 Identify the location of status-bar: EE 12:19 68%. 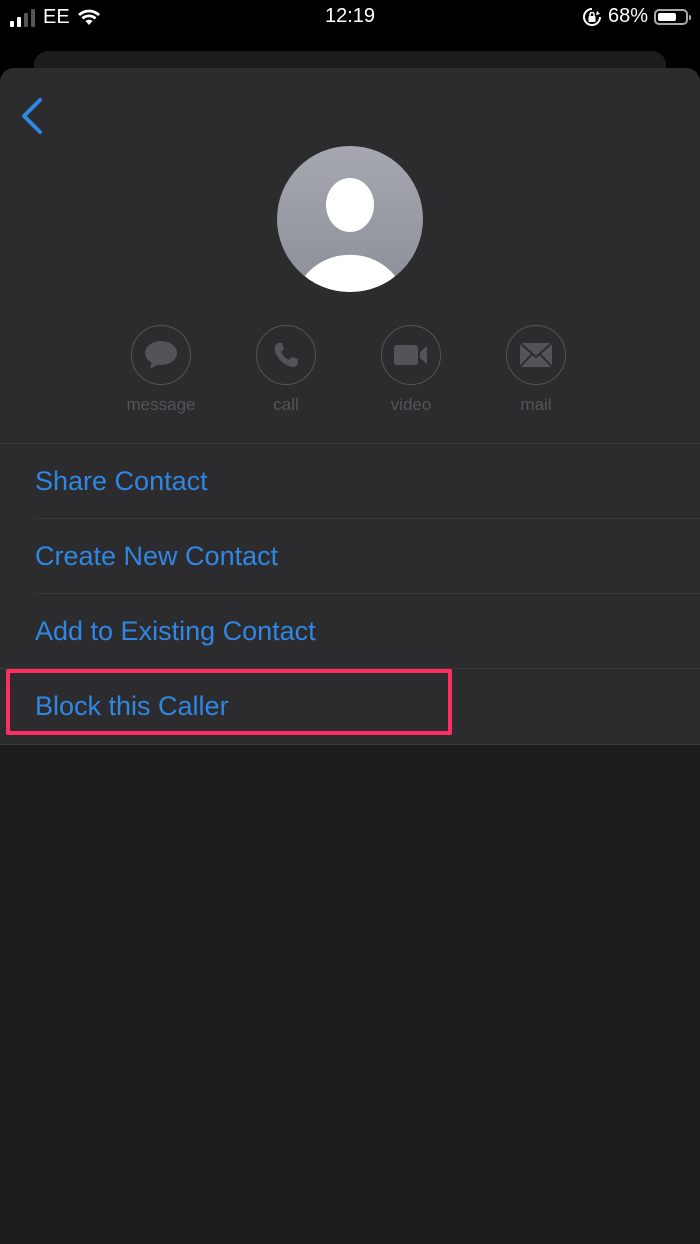
(350, 18).